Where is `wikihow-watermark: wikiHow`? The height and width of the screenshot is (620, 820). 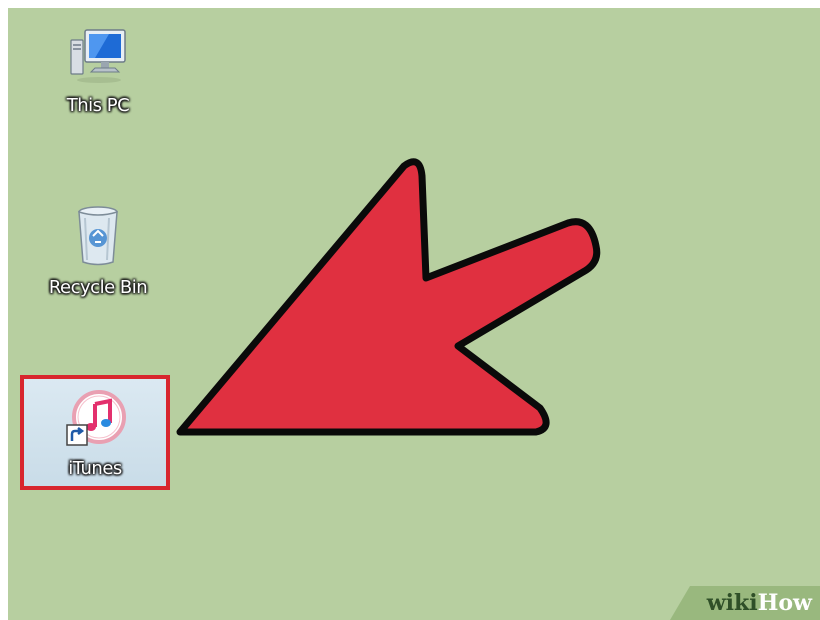 wikihow-watermark: wikiHow is located at coordinates (745, 603).